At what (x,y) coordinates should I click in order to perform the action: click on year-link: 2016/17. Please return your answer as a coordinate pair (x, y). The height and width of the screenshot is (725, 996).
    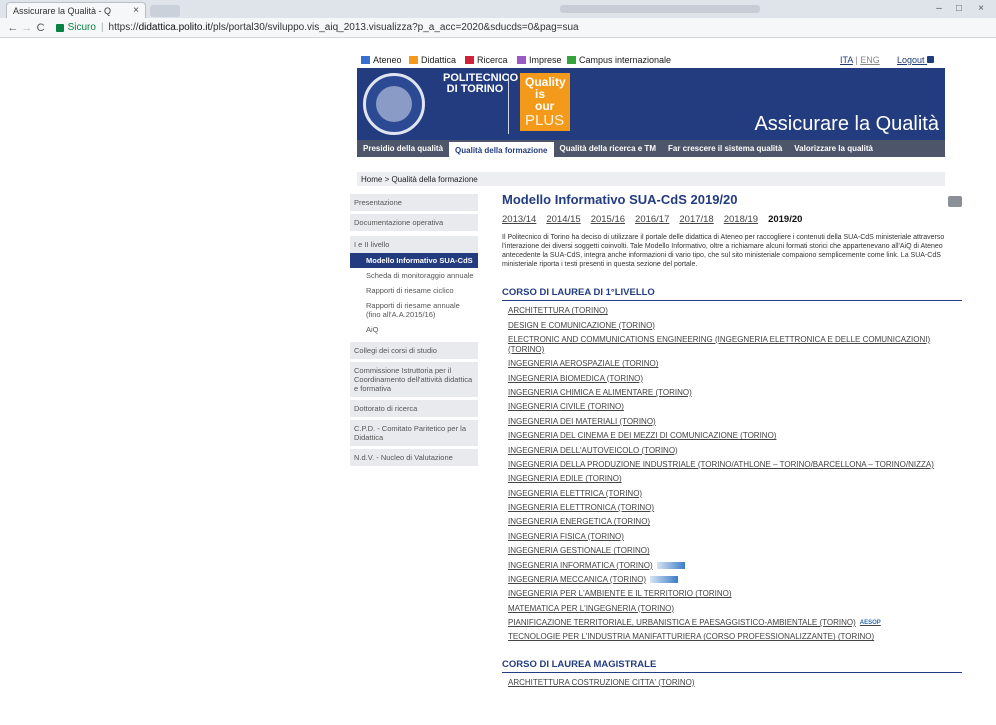
    Looking at the image, I should click on (652, 219).